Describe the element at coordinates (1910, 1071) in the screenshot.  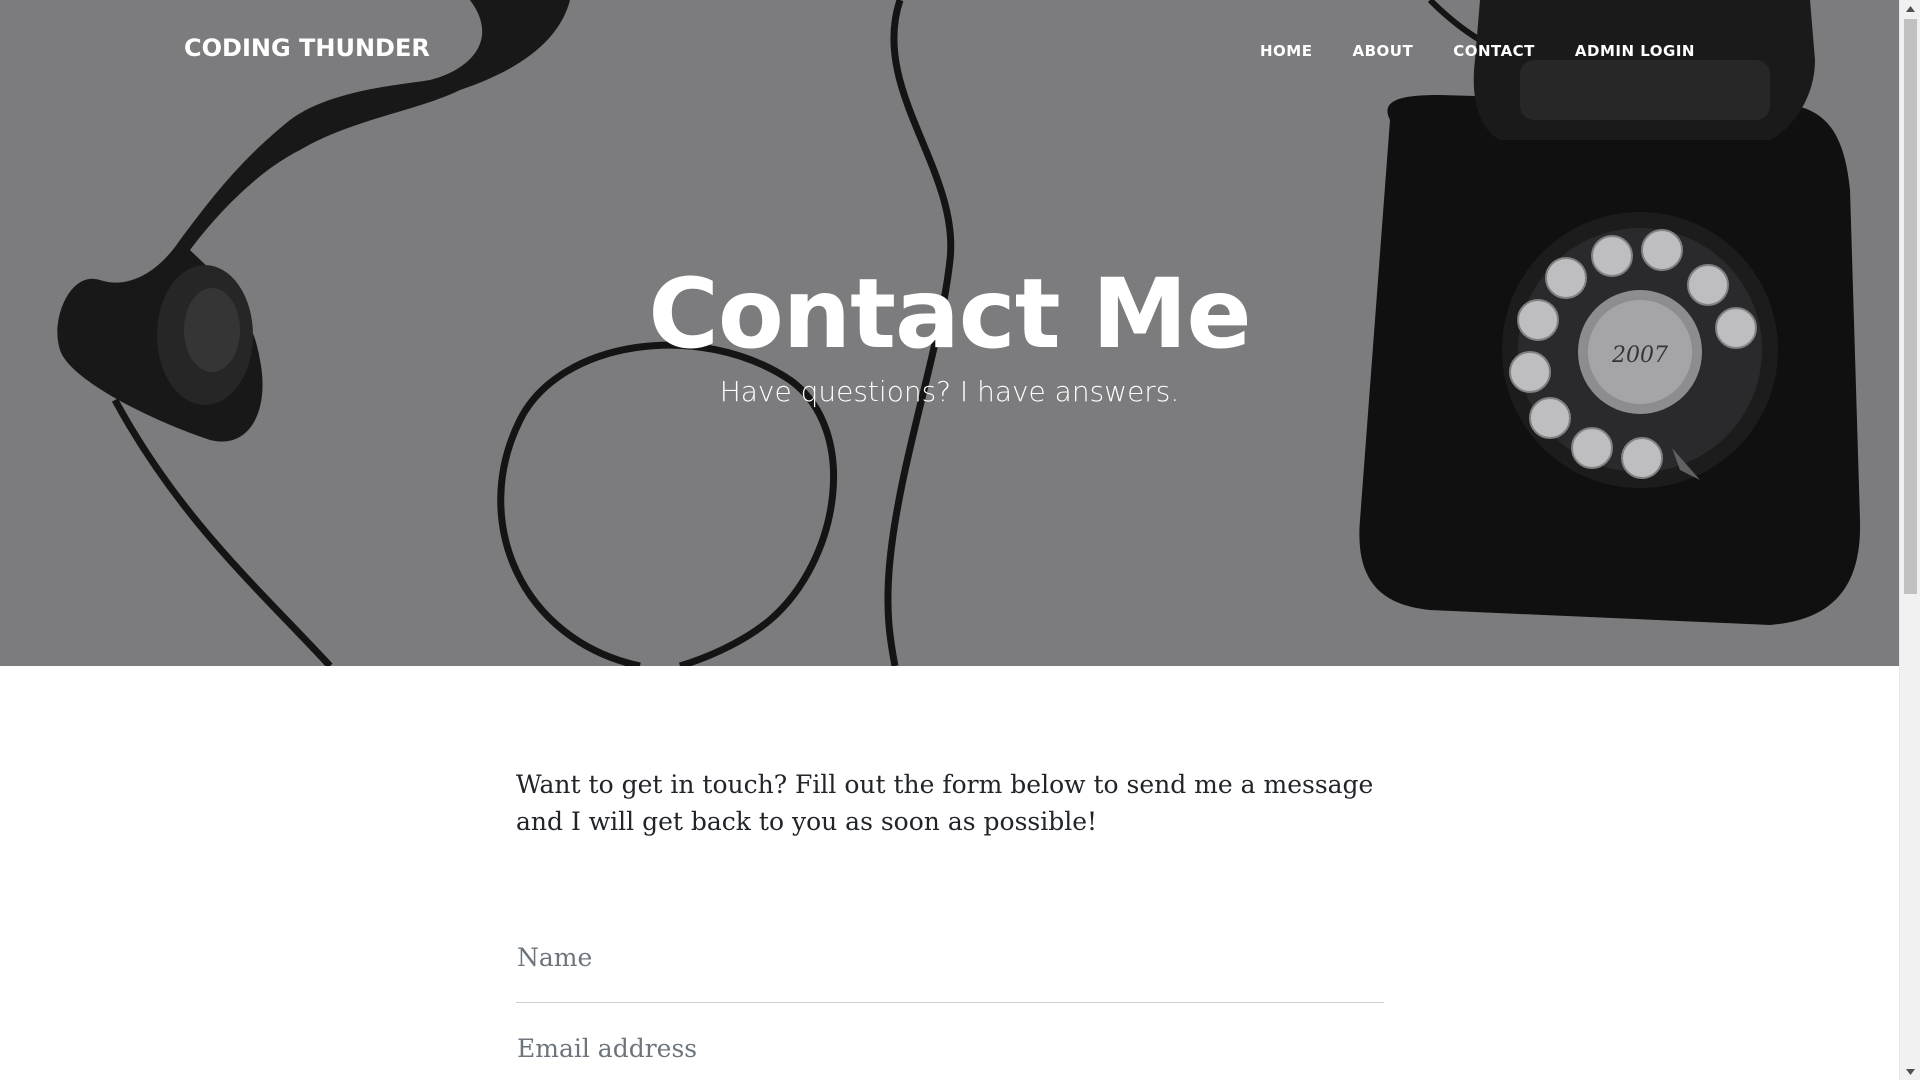
I see `scroll-down-arrow-icon` at that location.